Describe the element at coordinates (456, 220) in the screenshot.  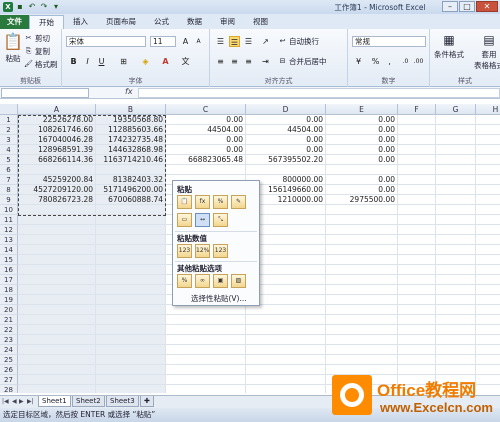
I see `cell-g11` at that location.